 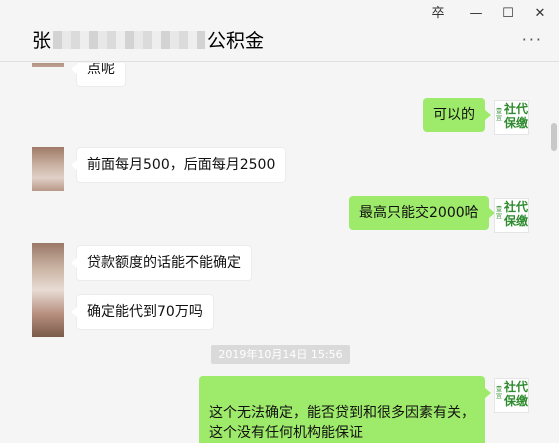 I want to click on message-text: 这个无法确定，能否贷到和很多因素有关， 这个没有任何机构能保证, so click(x=342, y=423).